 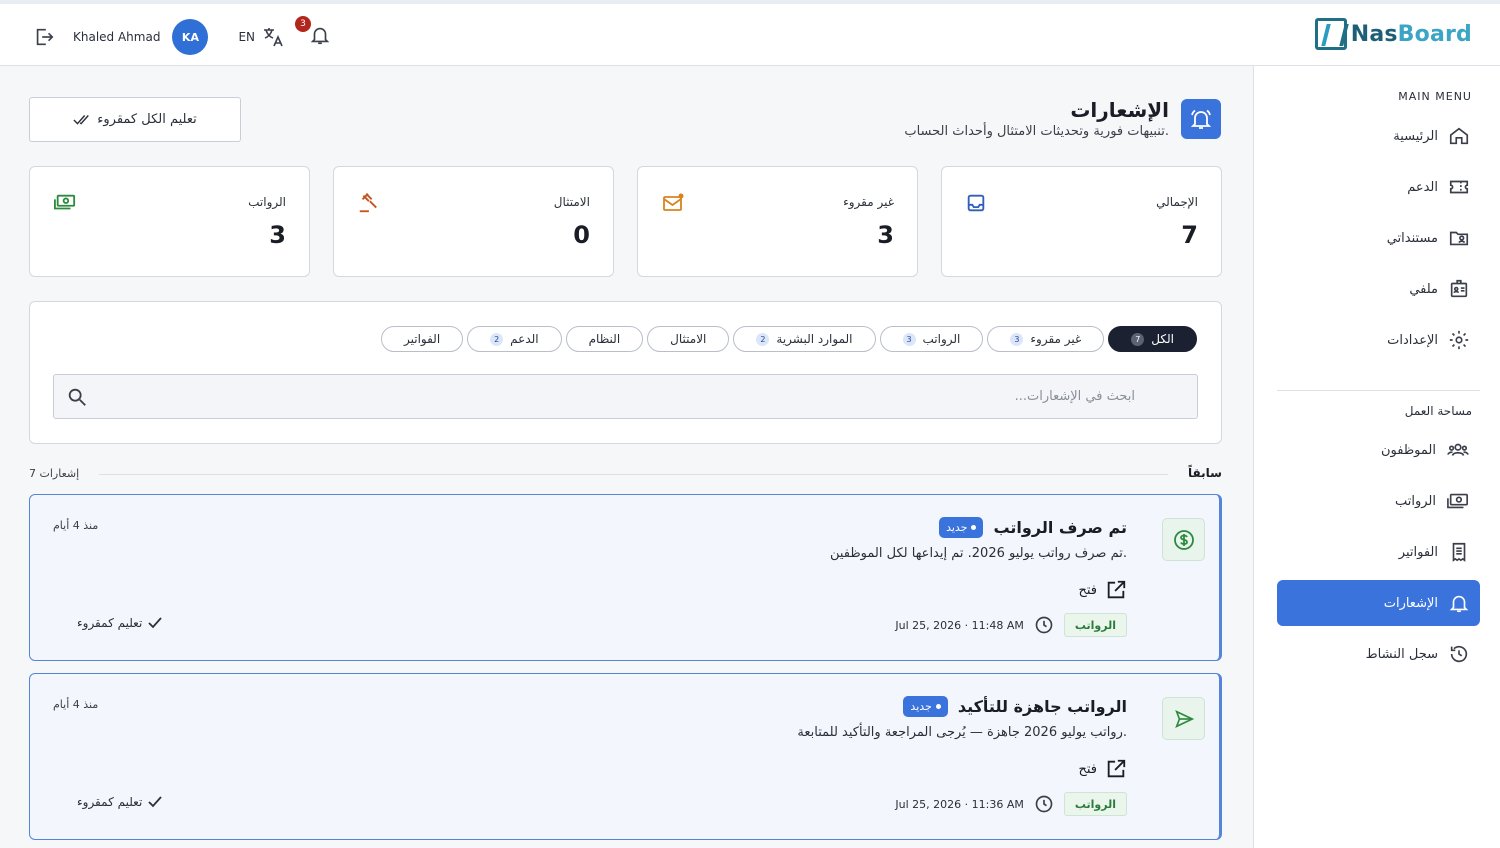 What do you see at coordinates (1423, 289) in the screenshot?
I see `sidebar-item-label: ملفي` at bounding box center [1423, 289].